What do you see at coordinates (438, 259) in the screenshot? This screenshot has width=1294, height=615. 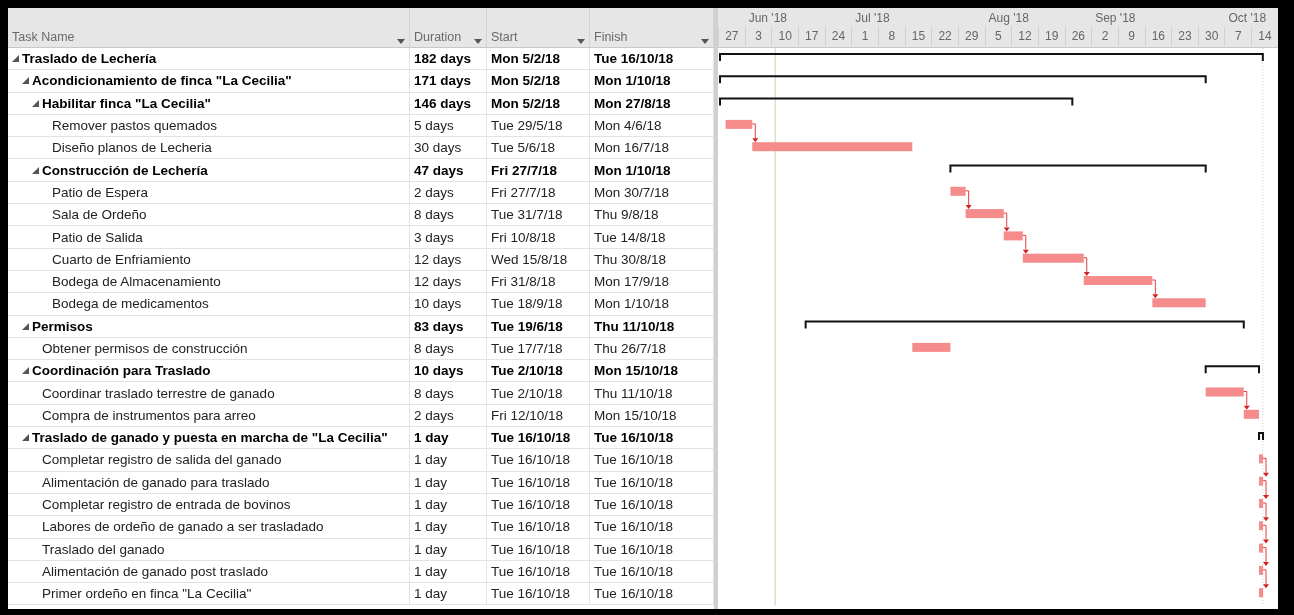 I see `duration-value: 12 days` at bounding box center [438, 259].